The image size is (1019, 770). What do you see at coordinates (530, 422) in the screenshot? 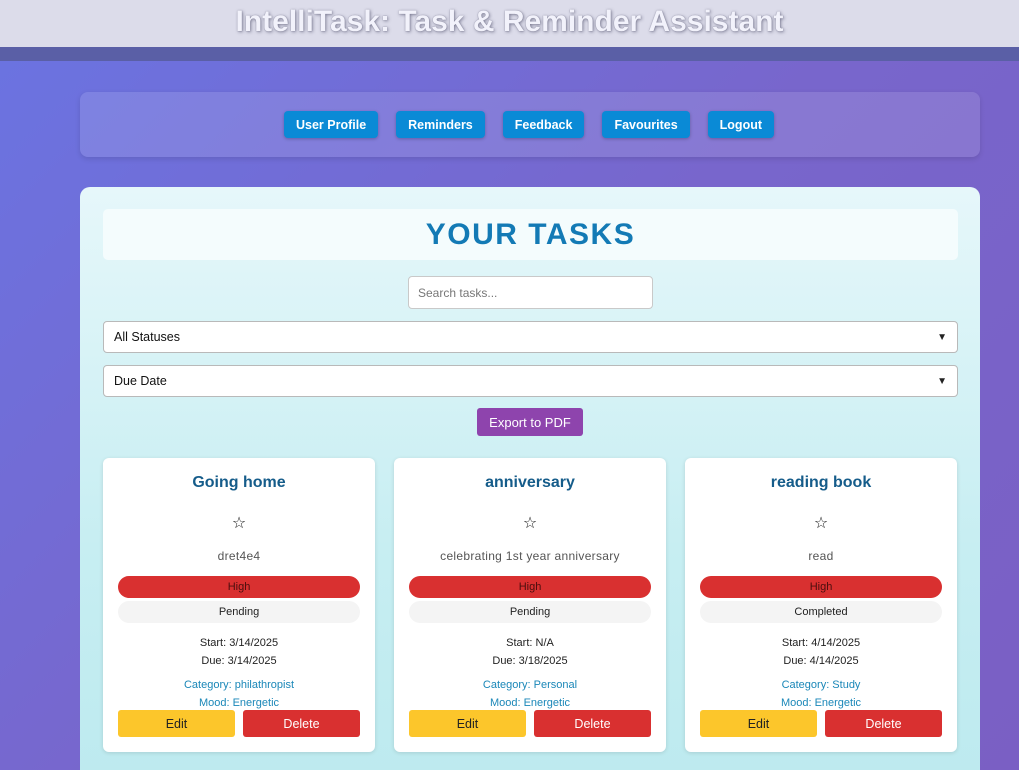
I see `export-pdf-button: Export to PDF` at bounding box center [530, 422].